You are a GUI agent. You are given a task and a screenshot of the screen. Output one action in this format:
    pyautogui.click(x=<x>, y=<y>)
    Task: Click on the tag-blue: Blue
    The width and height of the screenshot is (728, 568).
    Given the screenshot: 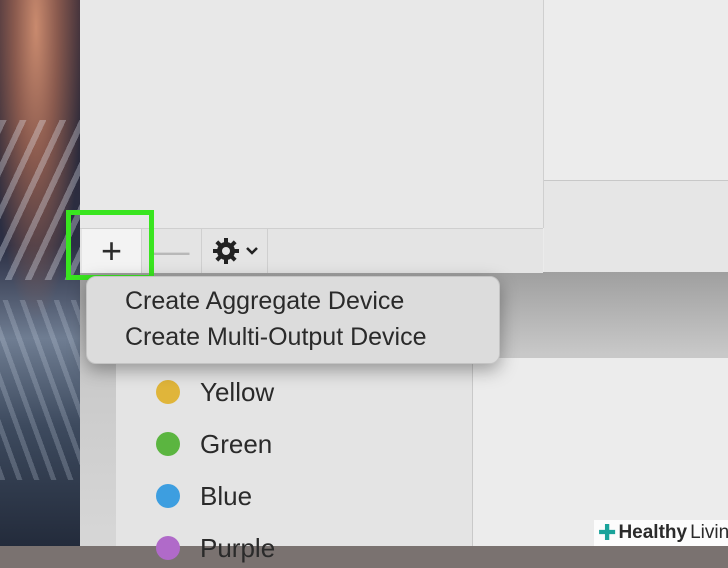 What is the action you would take?
    pyautogui.click(x=204, y=496)
    